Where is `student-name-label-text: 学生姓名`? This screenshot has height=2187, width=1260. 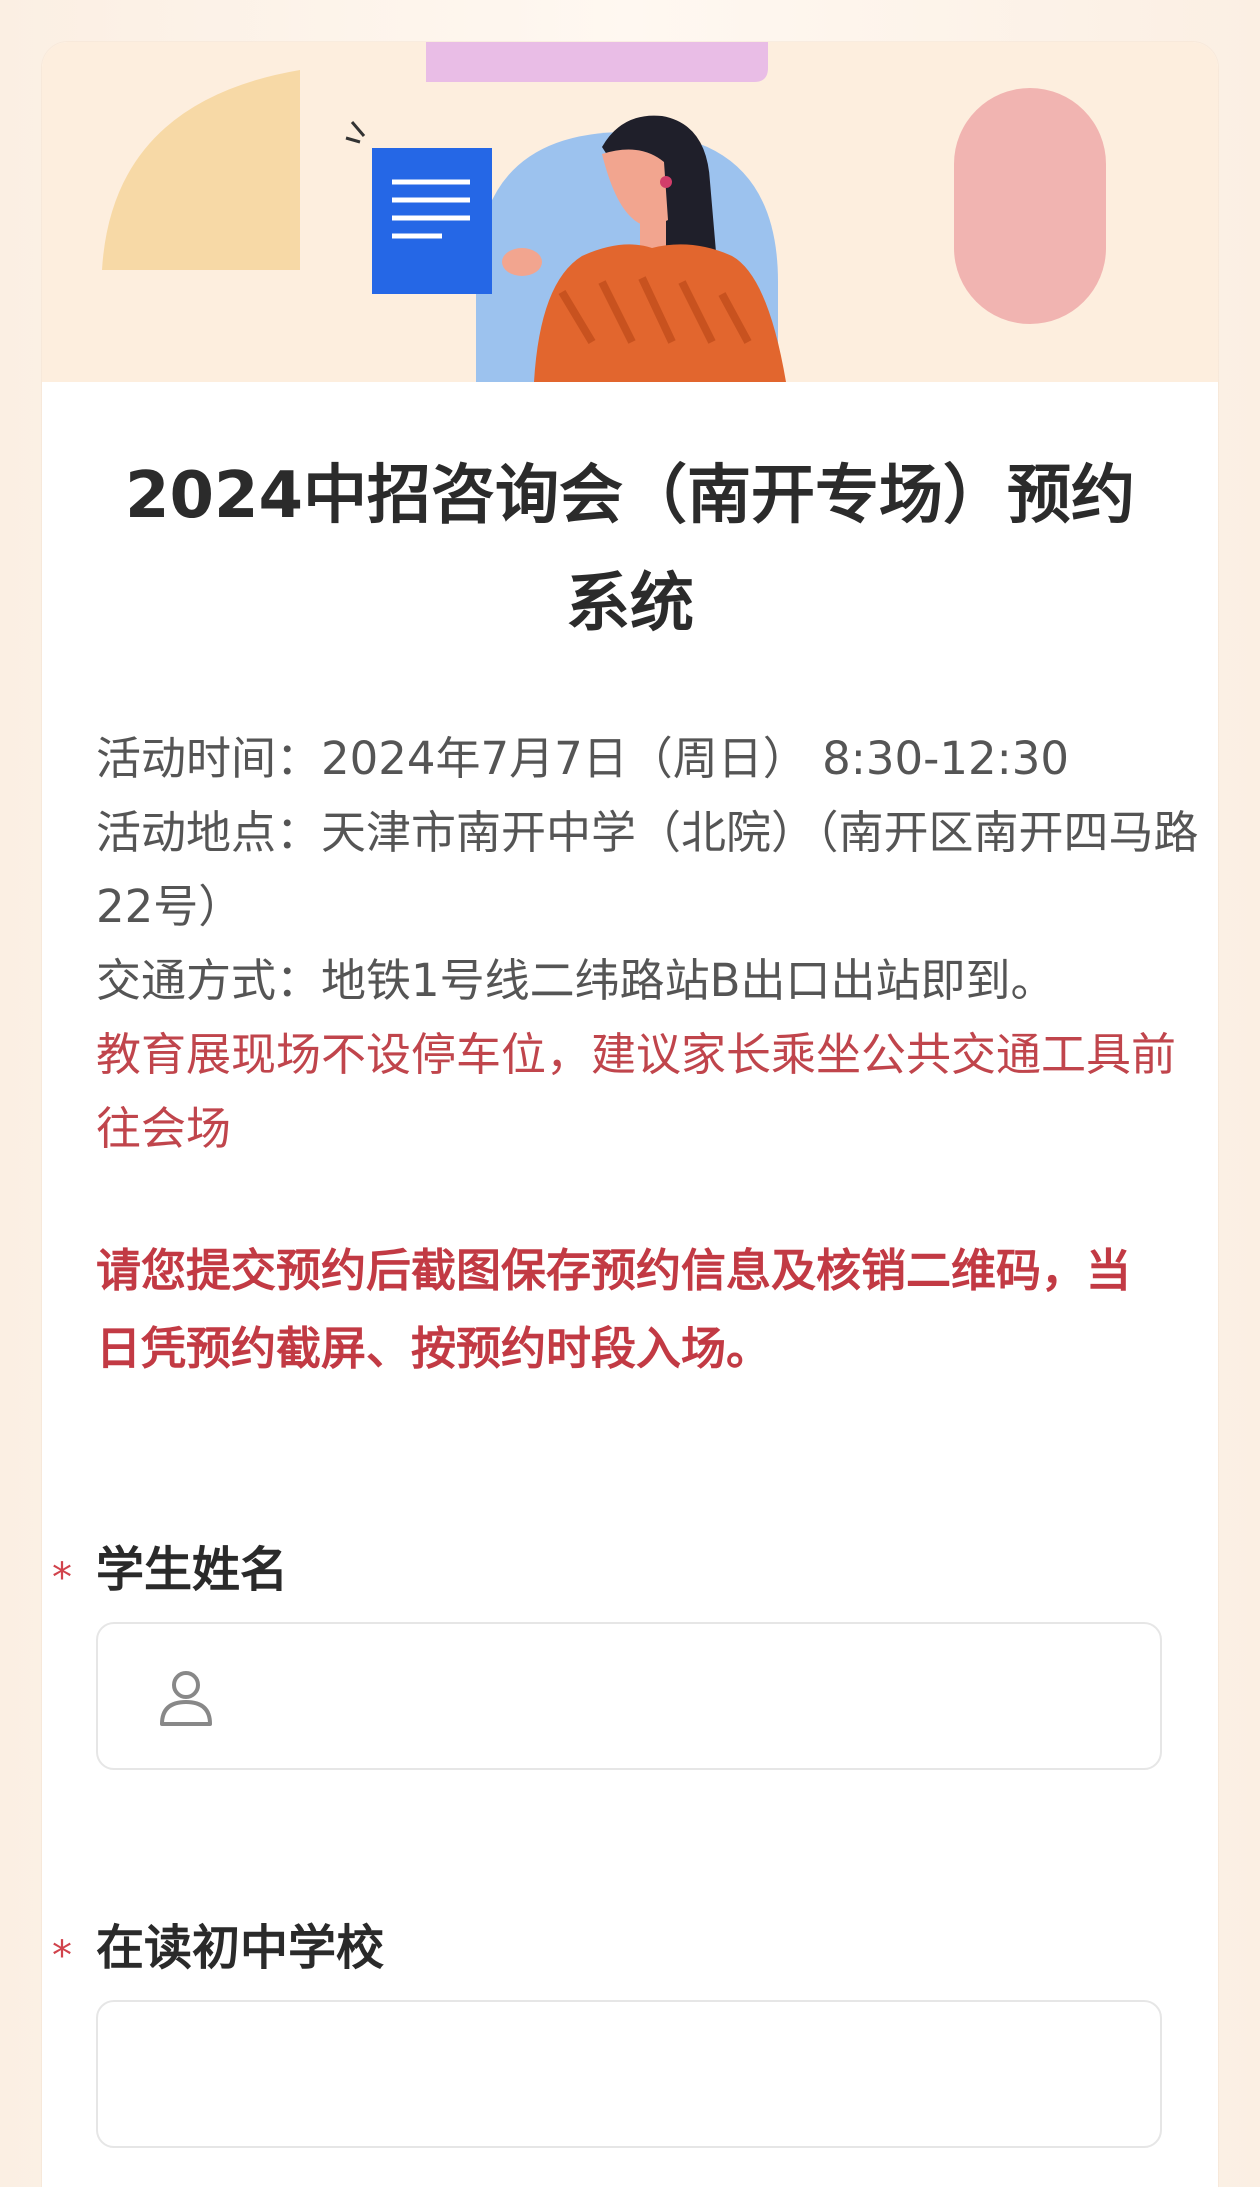 student-name-label-text: 学生姓名 is located at coordinates (192, 1570).